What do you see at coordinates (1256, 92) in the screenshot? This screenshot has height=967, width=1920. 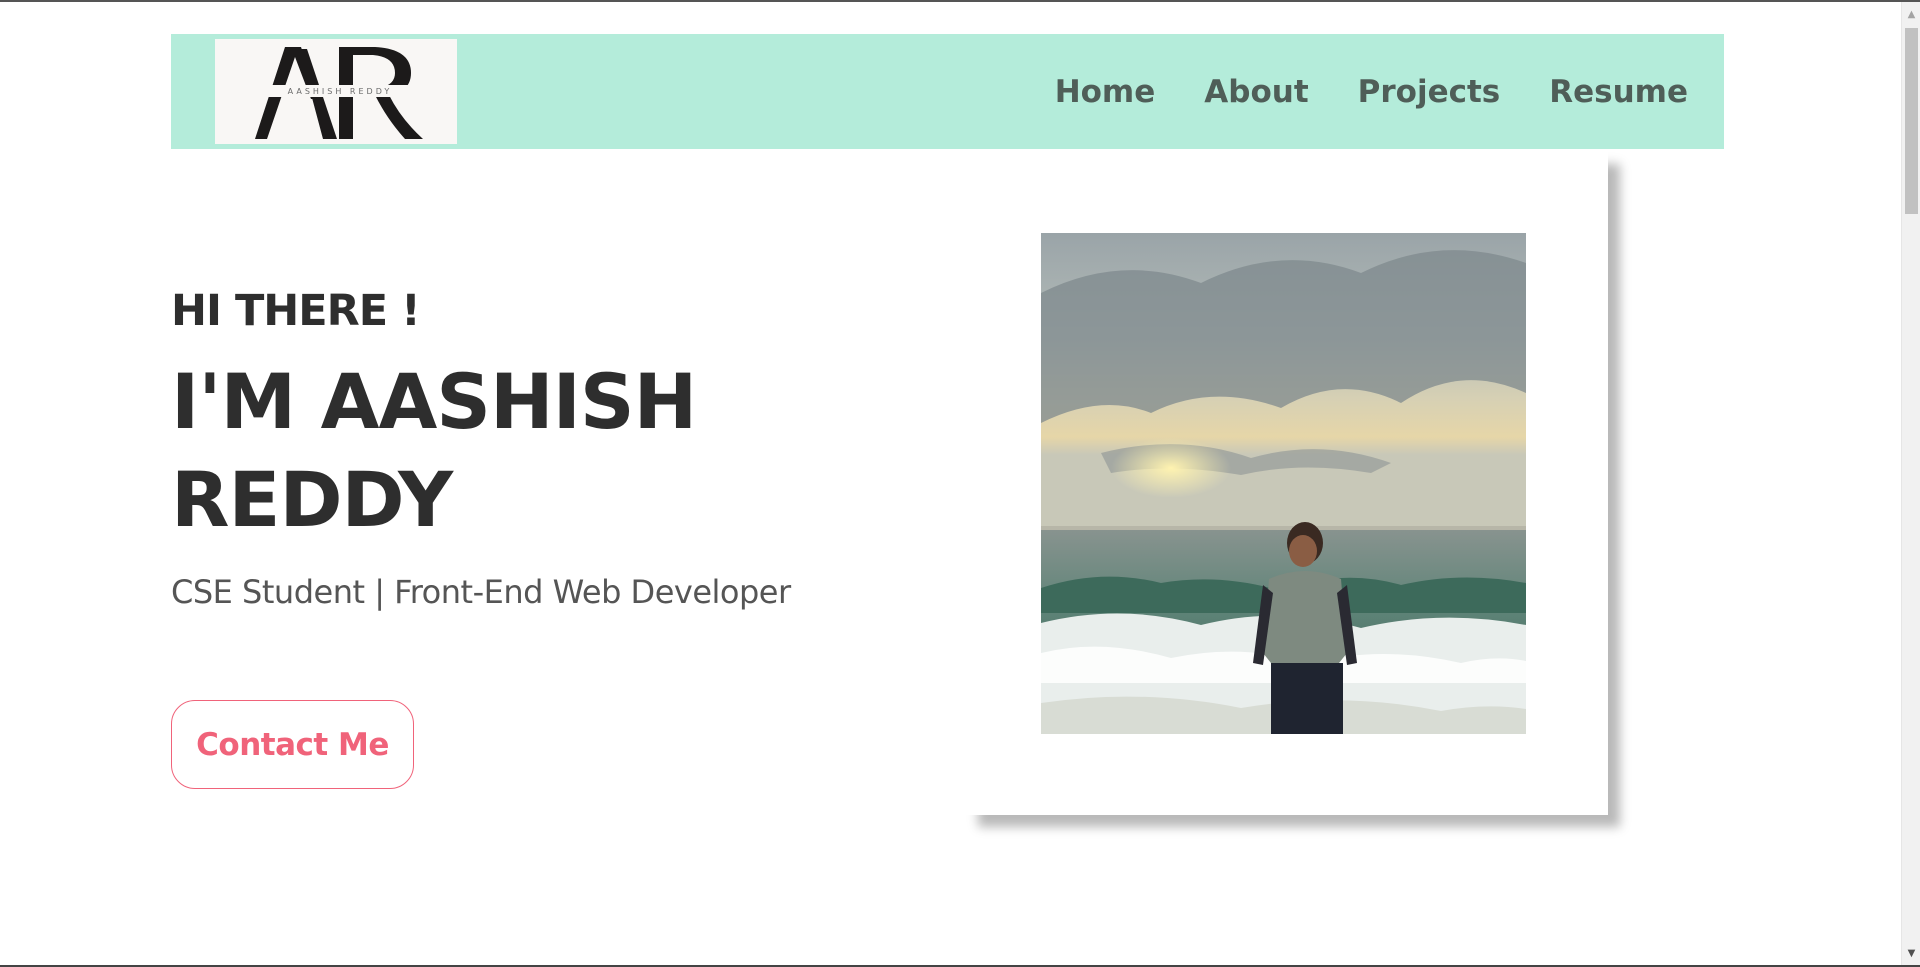 I see `nav-about: About` at bounding box center [1256, 92].